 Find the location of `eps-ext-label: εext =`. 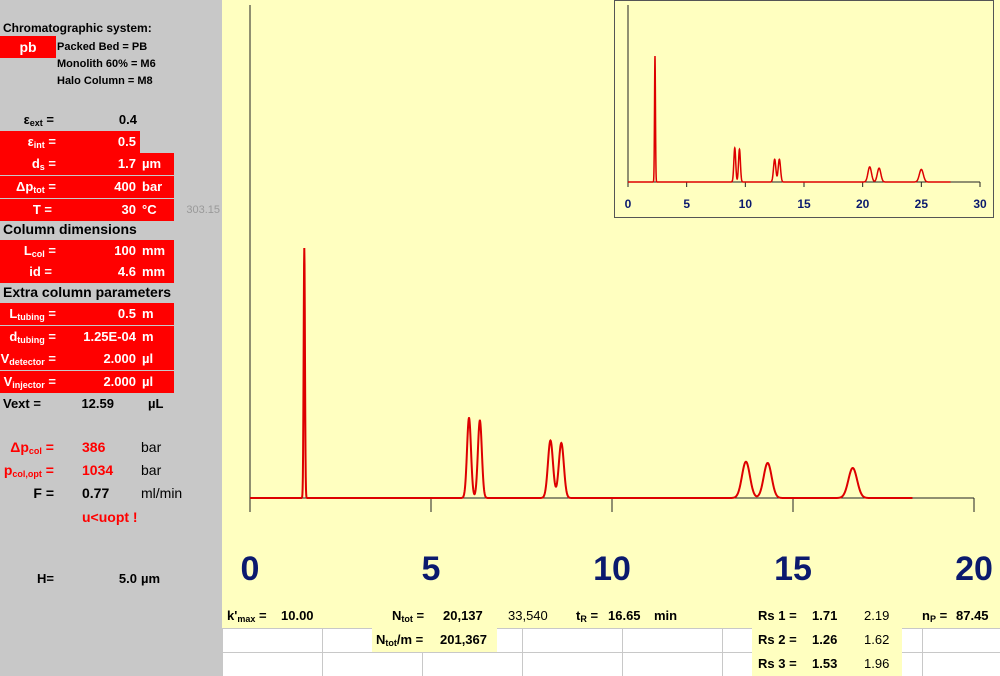

eps-ext-label: εext = is located at coordinates (38, 120).